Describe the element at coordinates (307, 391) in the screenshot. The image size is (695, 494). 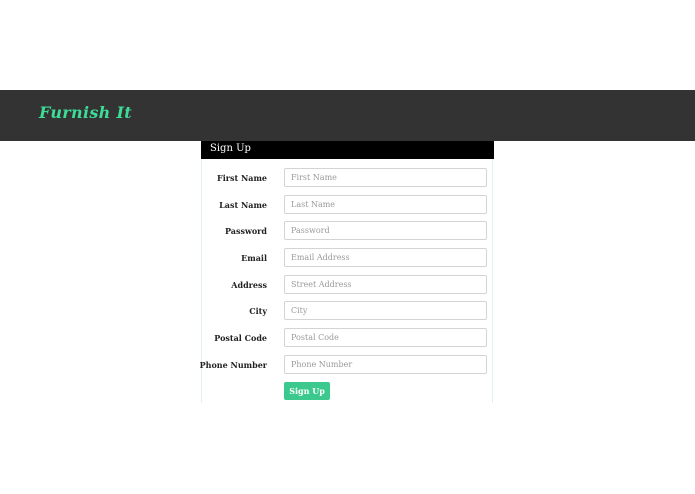
I see `sign-up-button: Sign Up` at that location.